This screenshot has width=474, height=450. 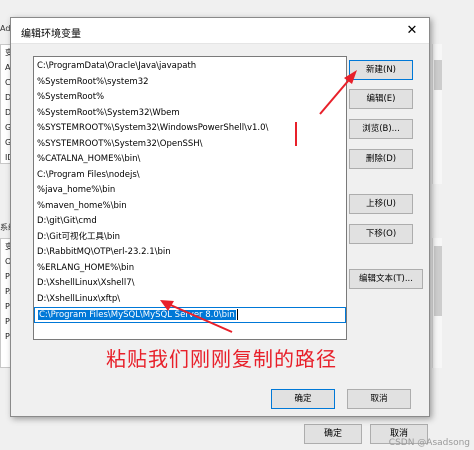 What do you see at coordinates (437, 114) in the screenshot?
I see `parent-scrollbar-upper` at bounding box center [437, 114].